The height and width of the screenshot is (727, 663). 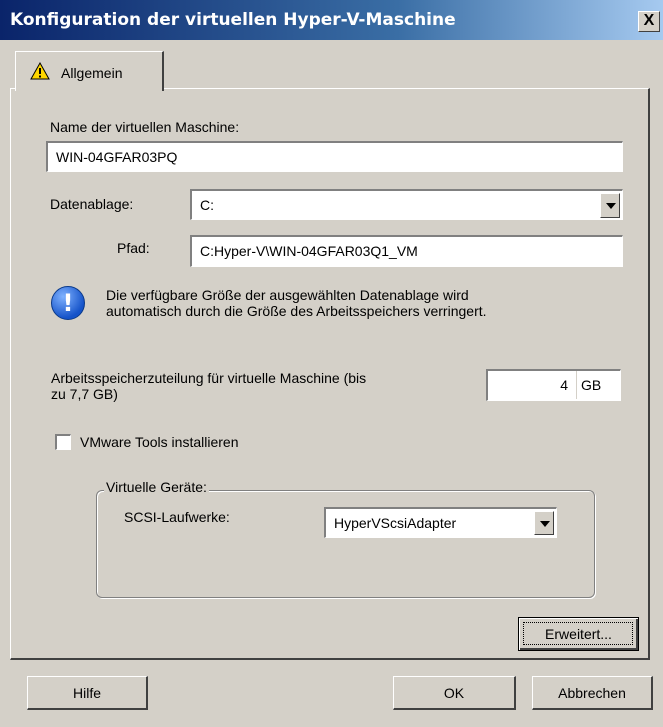 What do you see at coordinates (454, 693) in the screenshot?
I see `ok-button: OK` at bounding box center [454, 693].